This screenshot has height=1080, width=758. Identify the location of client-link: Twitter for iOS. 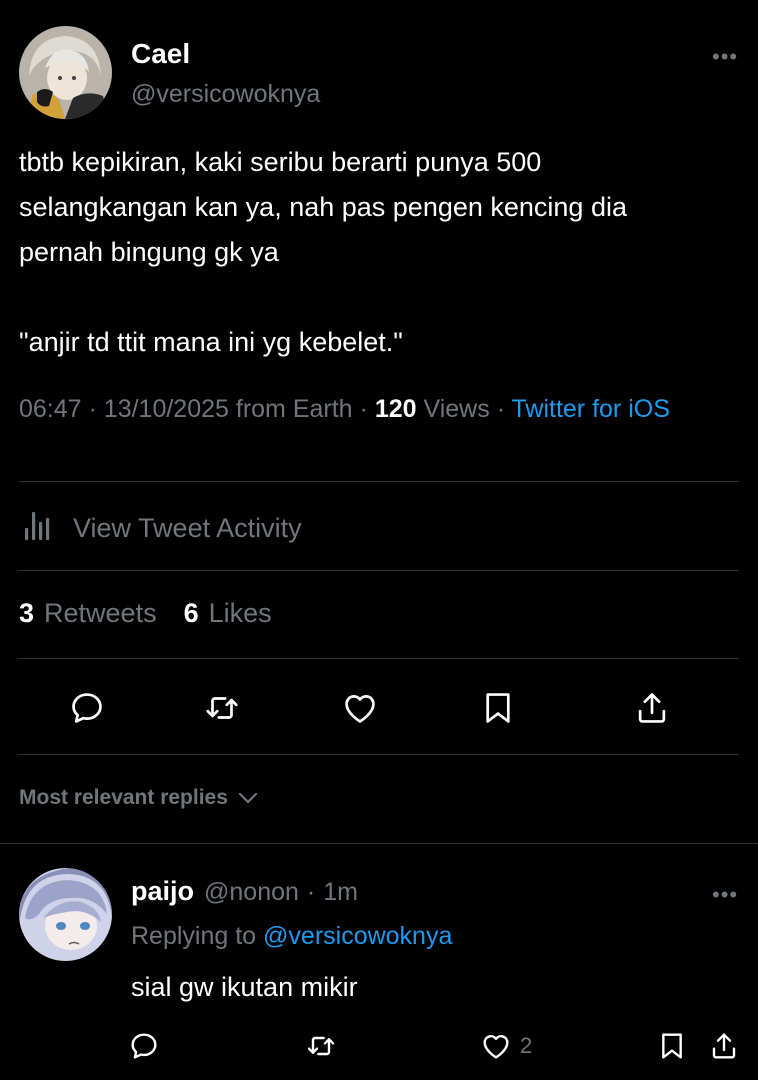
(591, 409).